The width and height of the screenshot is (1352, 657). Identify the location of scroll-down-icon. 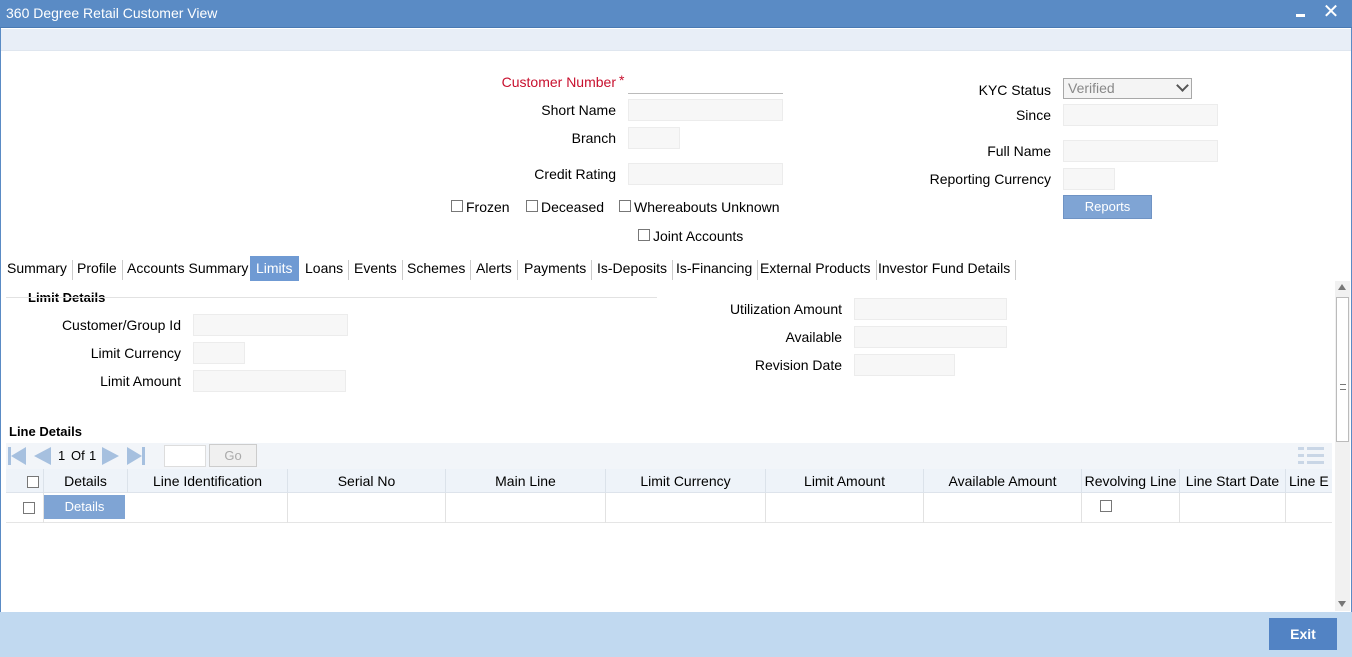
(1342, 604).